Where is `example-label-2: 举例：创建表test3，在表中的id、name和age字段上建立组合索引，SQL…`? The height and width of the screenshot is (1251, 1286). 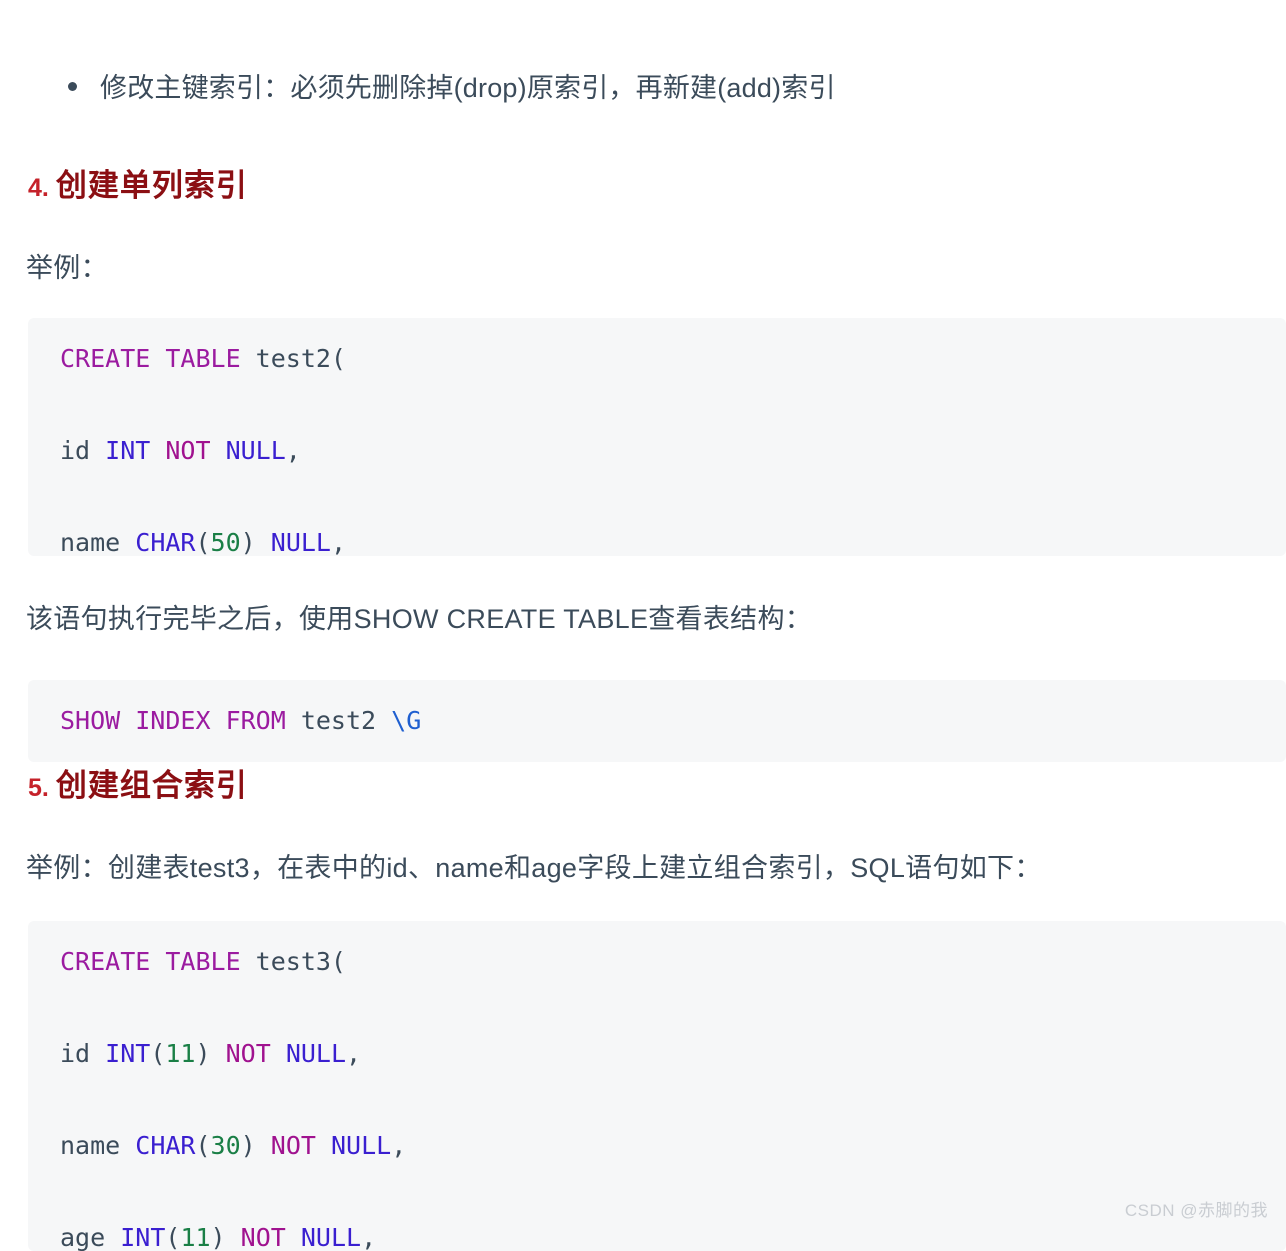
example-label-2: 举例：创建表test3，在表中的id、name和age字段上建立组合索引，SQL… is located at coordinates (534, 868).